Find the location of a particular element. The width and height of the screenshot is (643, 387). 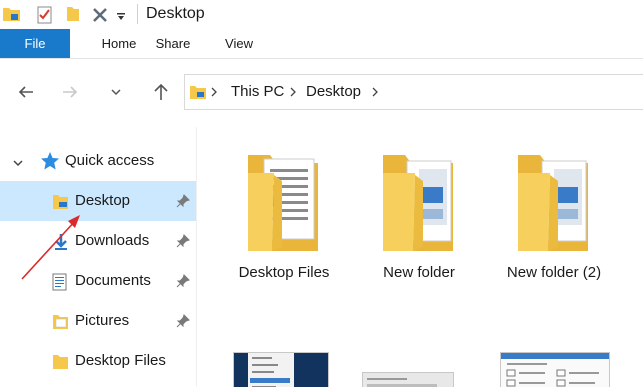

tab-file: File is located at coordinates (35, 43).